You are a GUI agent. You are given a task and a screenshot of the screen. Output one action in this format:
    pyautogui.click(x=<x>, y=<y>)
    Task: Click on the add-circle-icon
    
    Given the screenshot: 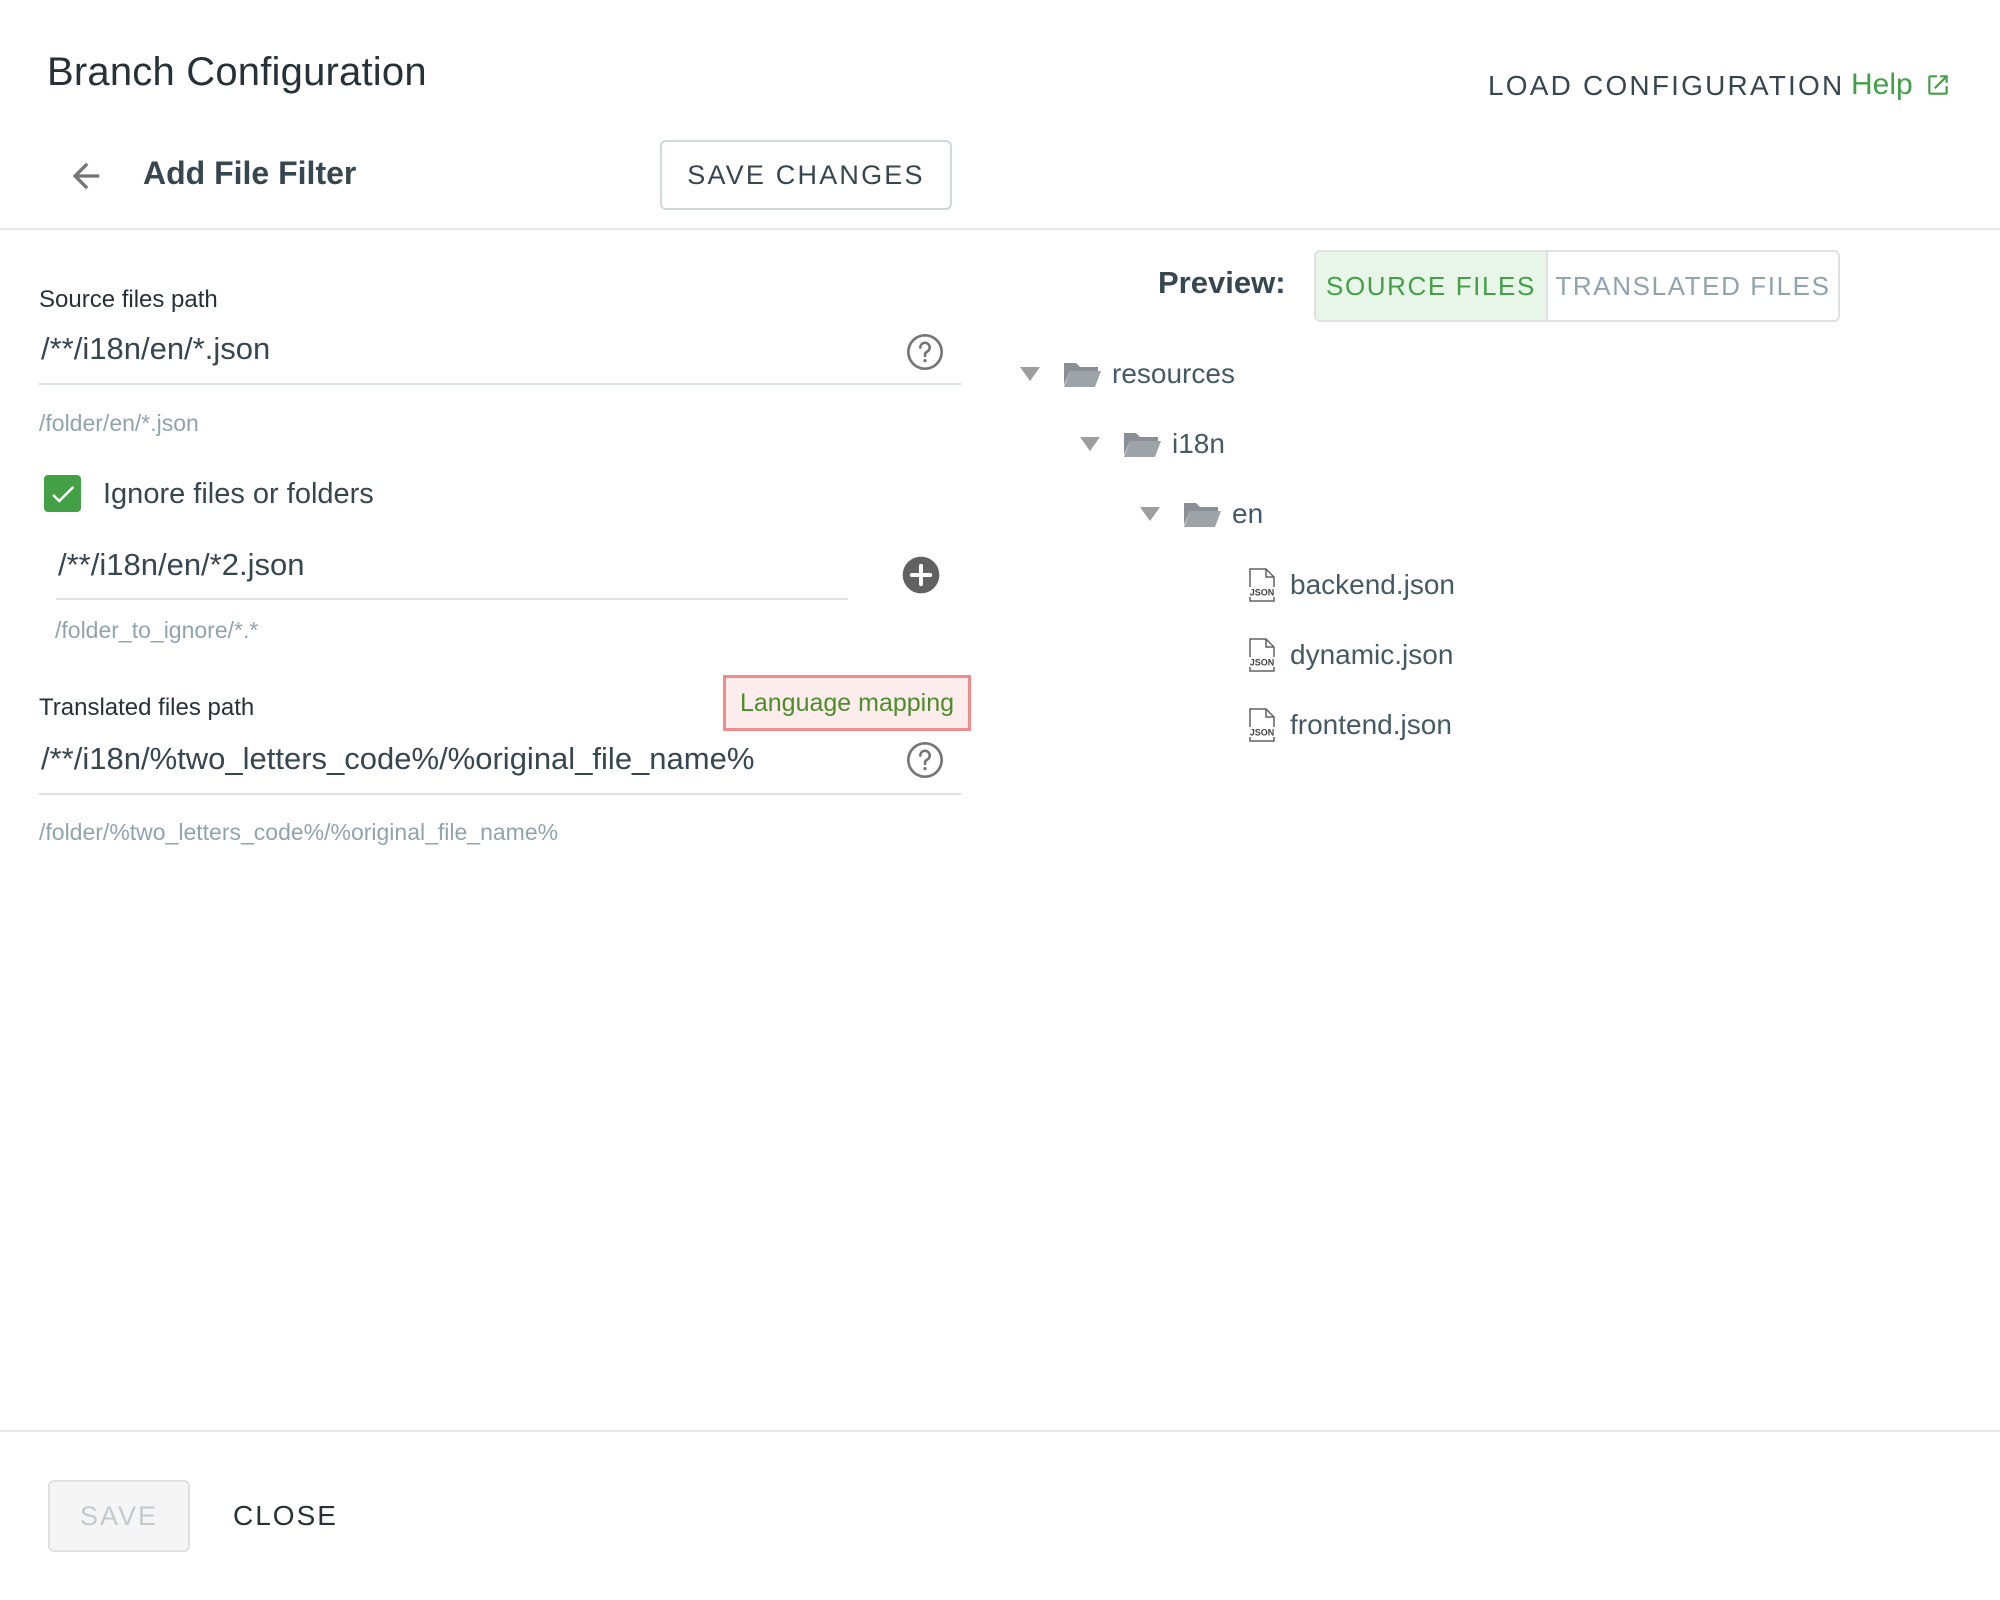 What is the action you would take?
    pyautogui.click(x=921, y=575)
    